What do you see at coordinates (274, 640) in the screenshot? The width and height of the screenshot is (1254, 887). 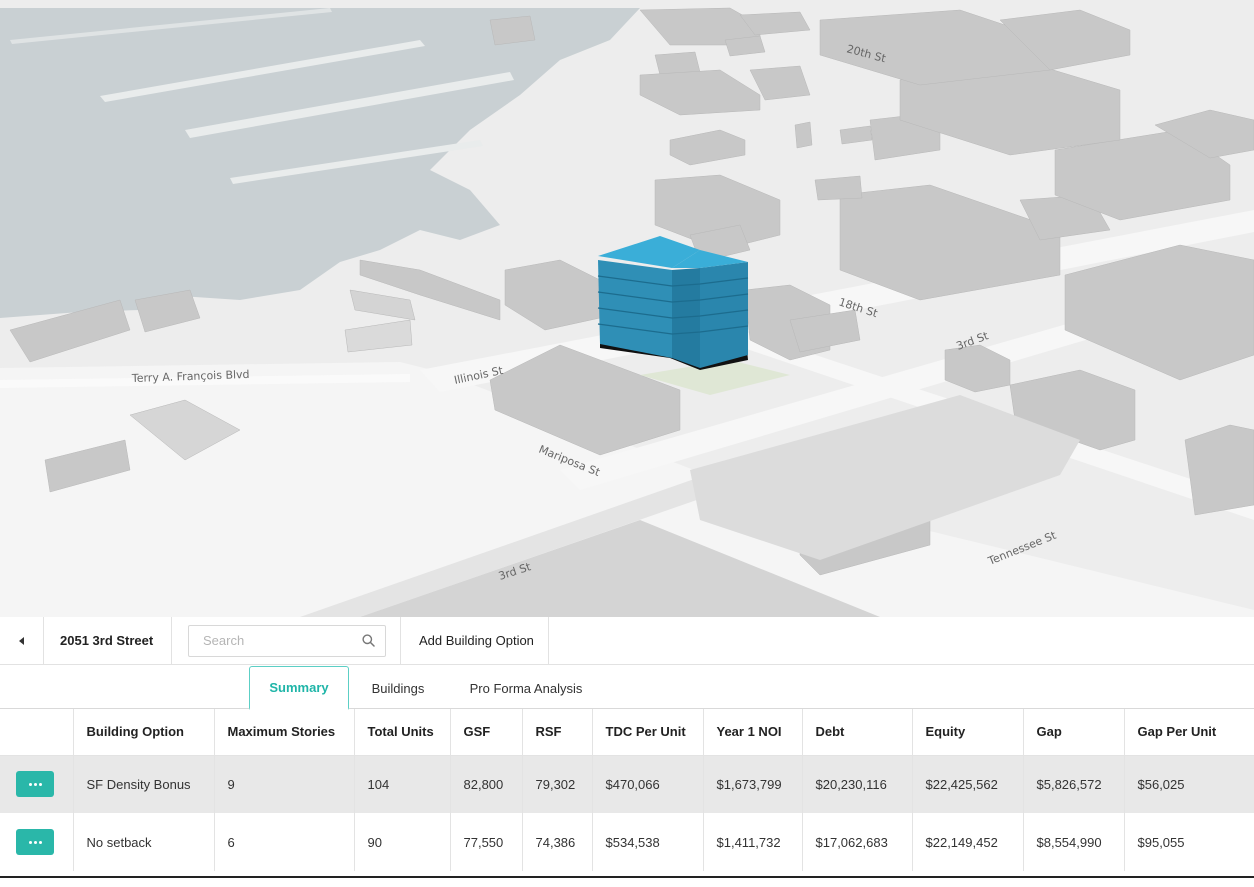 I see `search-input` at bounding box center [274, 640].